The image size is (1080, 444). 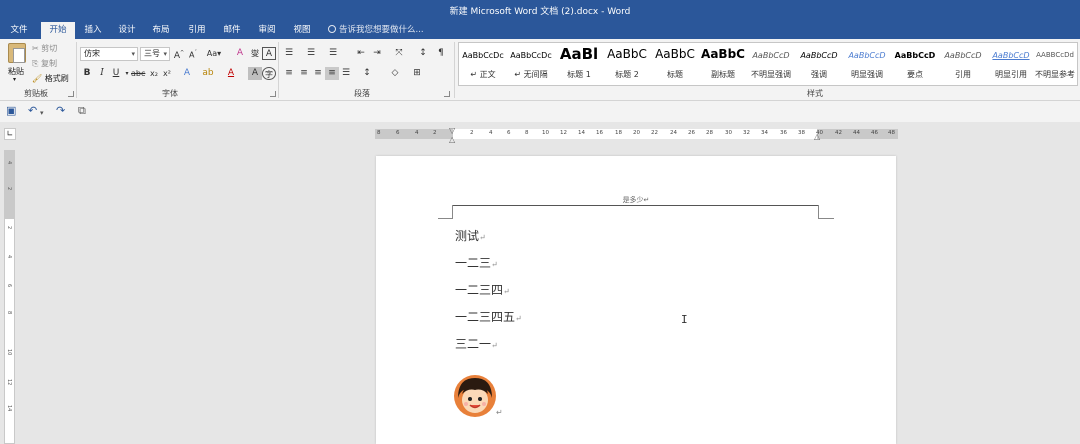 I want to click on bold-icon: B, so click(x=87, y=73).